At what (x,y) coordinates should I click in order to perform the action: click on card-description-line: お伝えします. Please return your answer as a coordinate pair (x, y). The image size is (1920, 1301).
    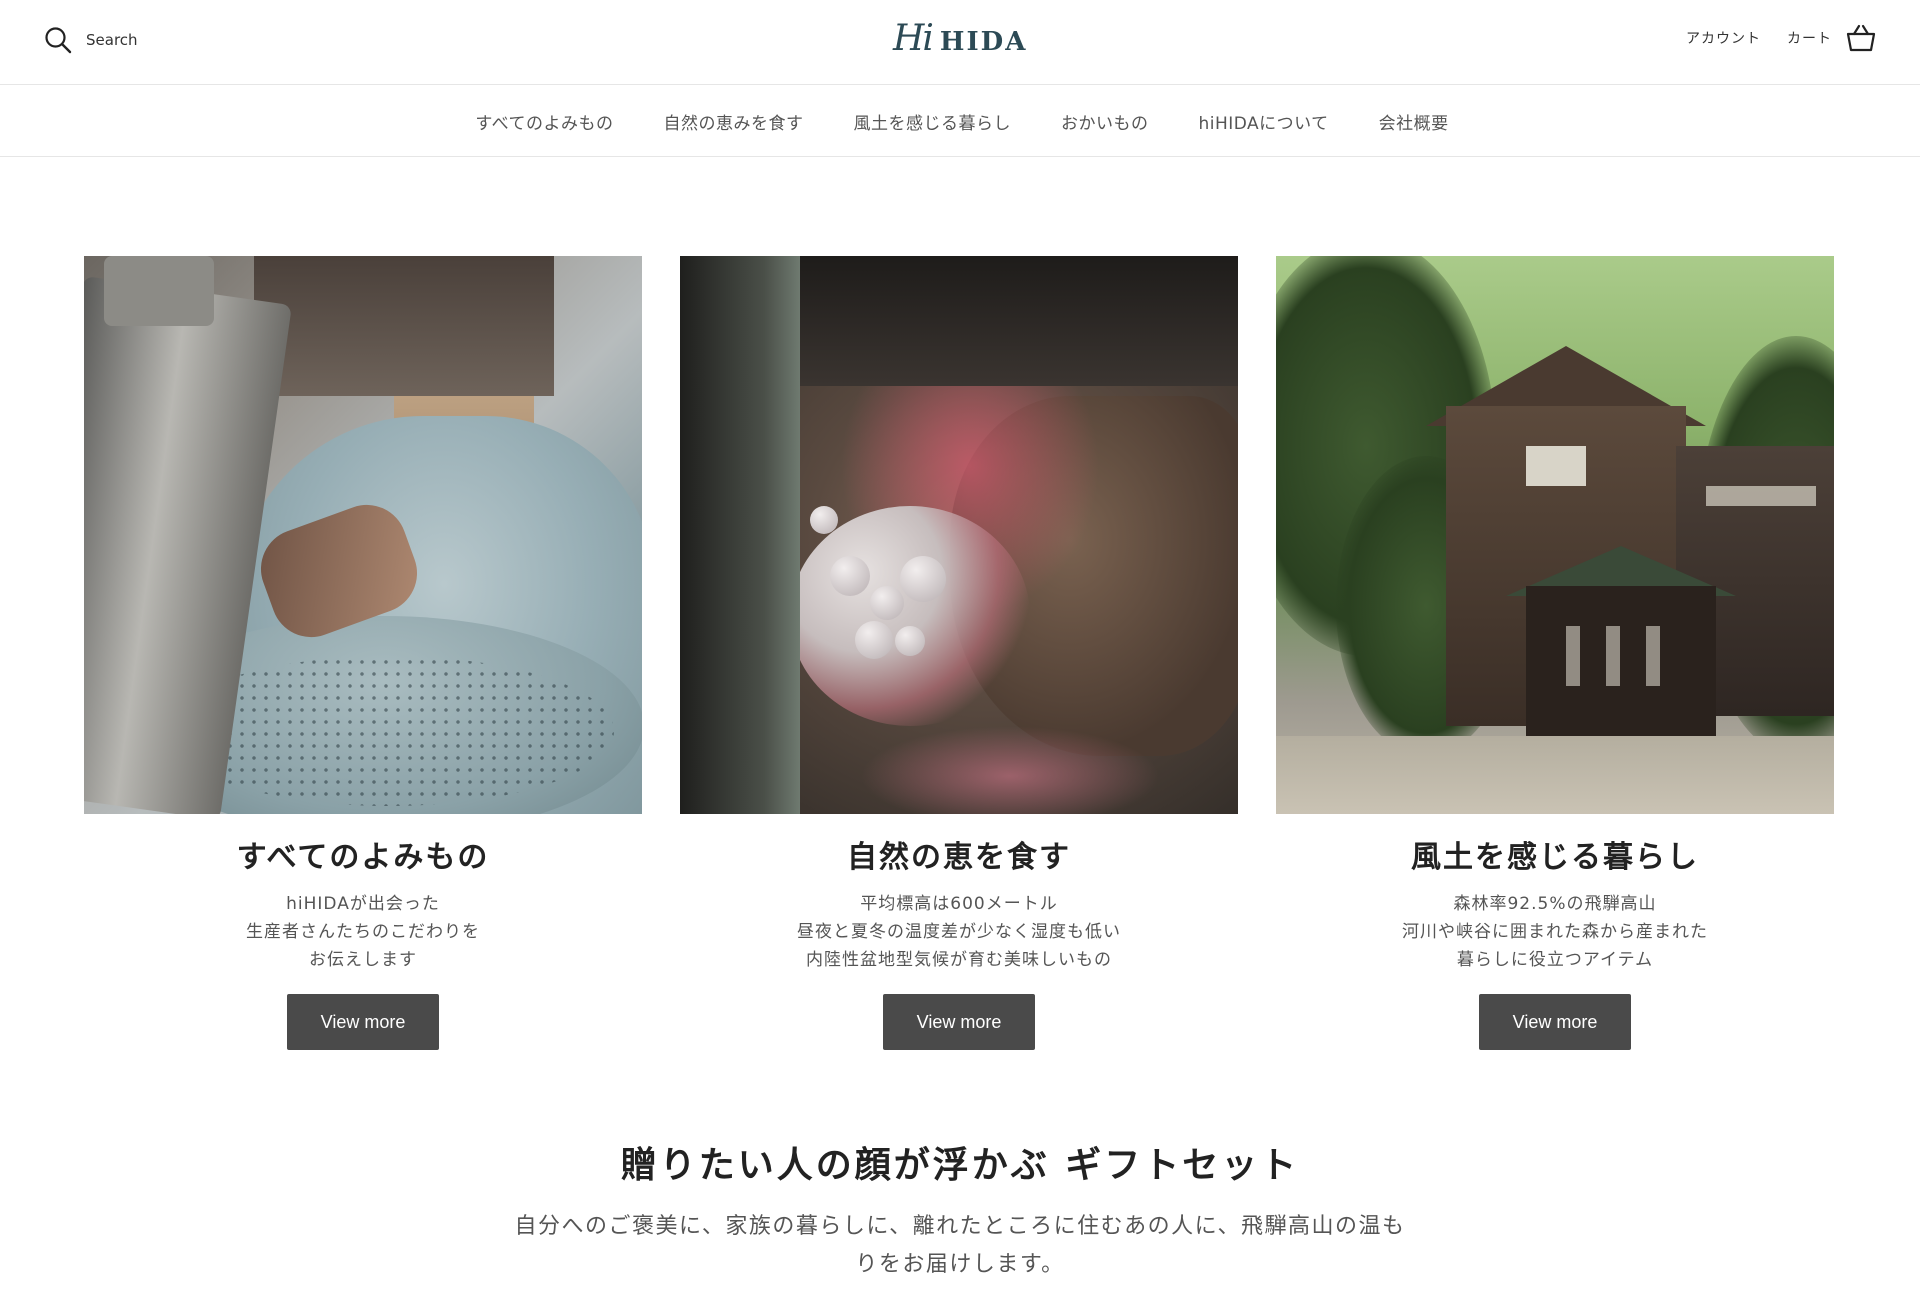
    Looking at the image, I should click on (363, 960).